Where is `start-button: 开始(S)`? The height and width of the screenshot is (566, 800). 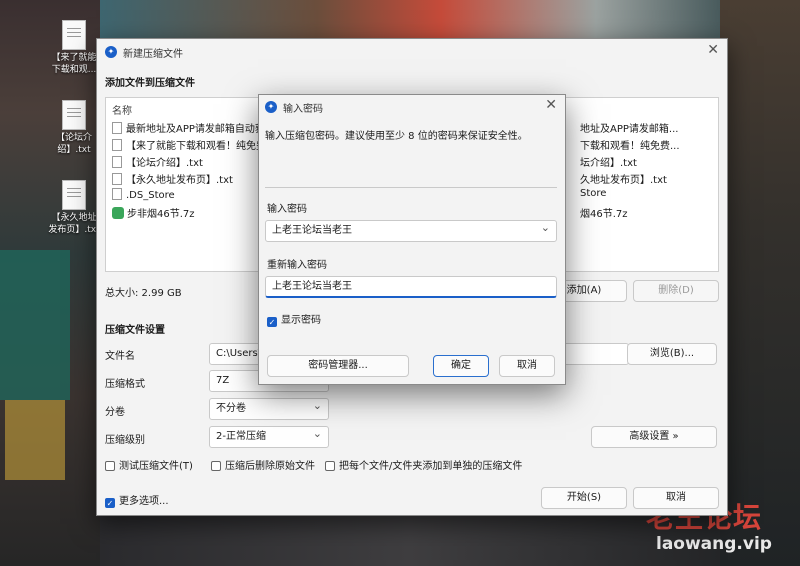 start-button: 开始(S) is located at coordinates (584, 498).